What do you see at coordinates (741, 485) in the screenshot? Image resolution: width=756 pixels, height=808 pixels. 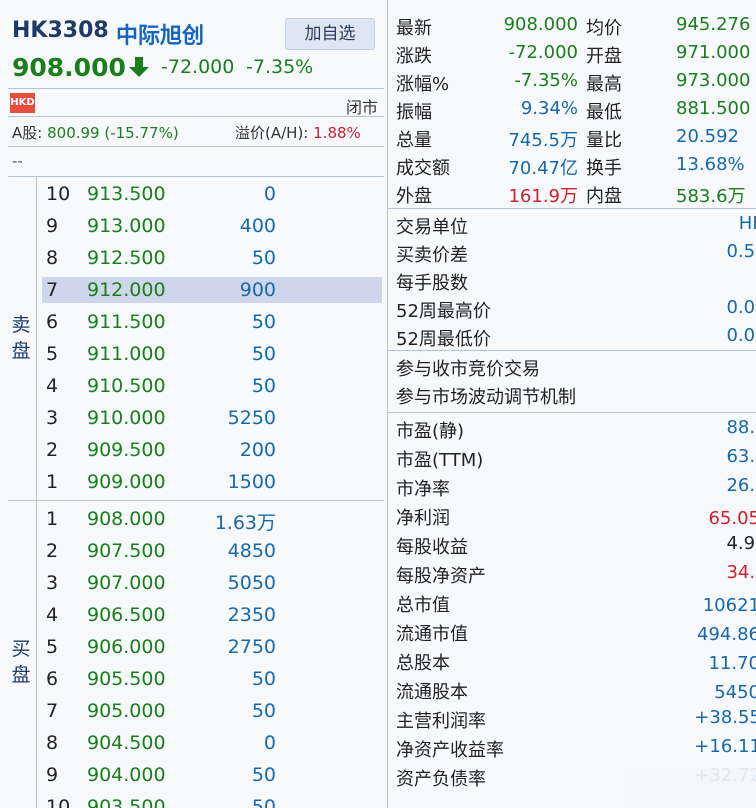 I see `info-value: 26.32` at bounding box center [741, 485].